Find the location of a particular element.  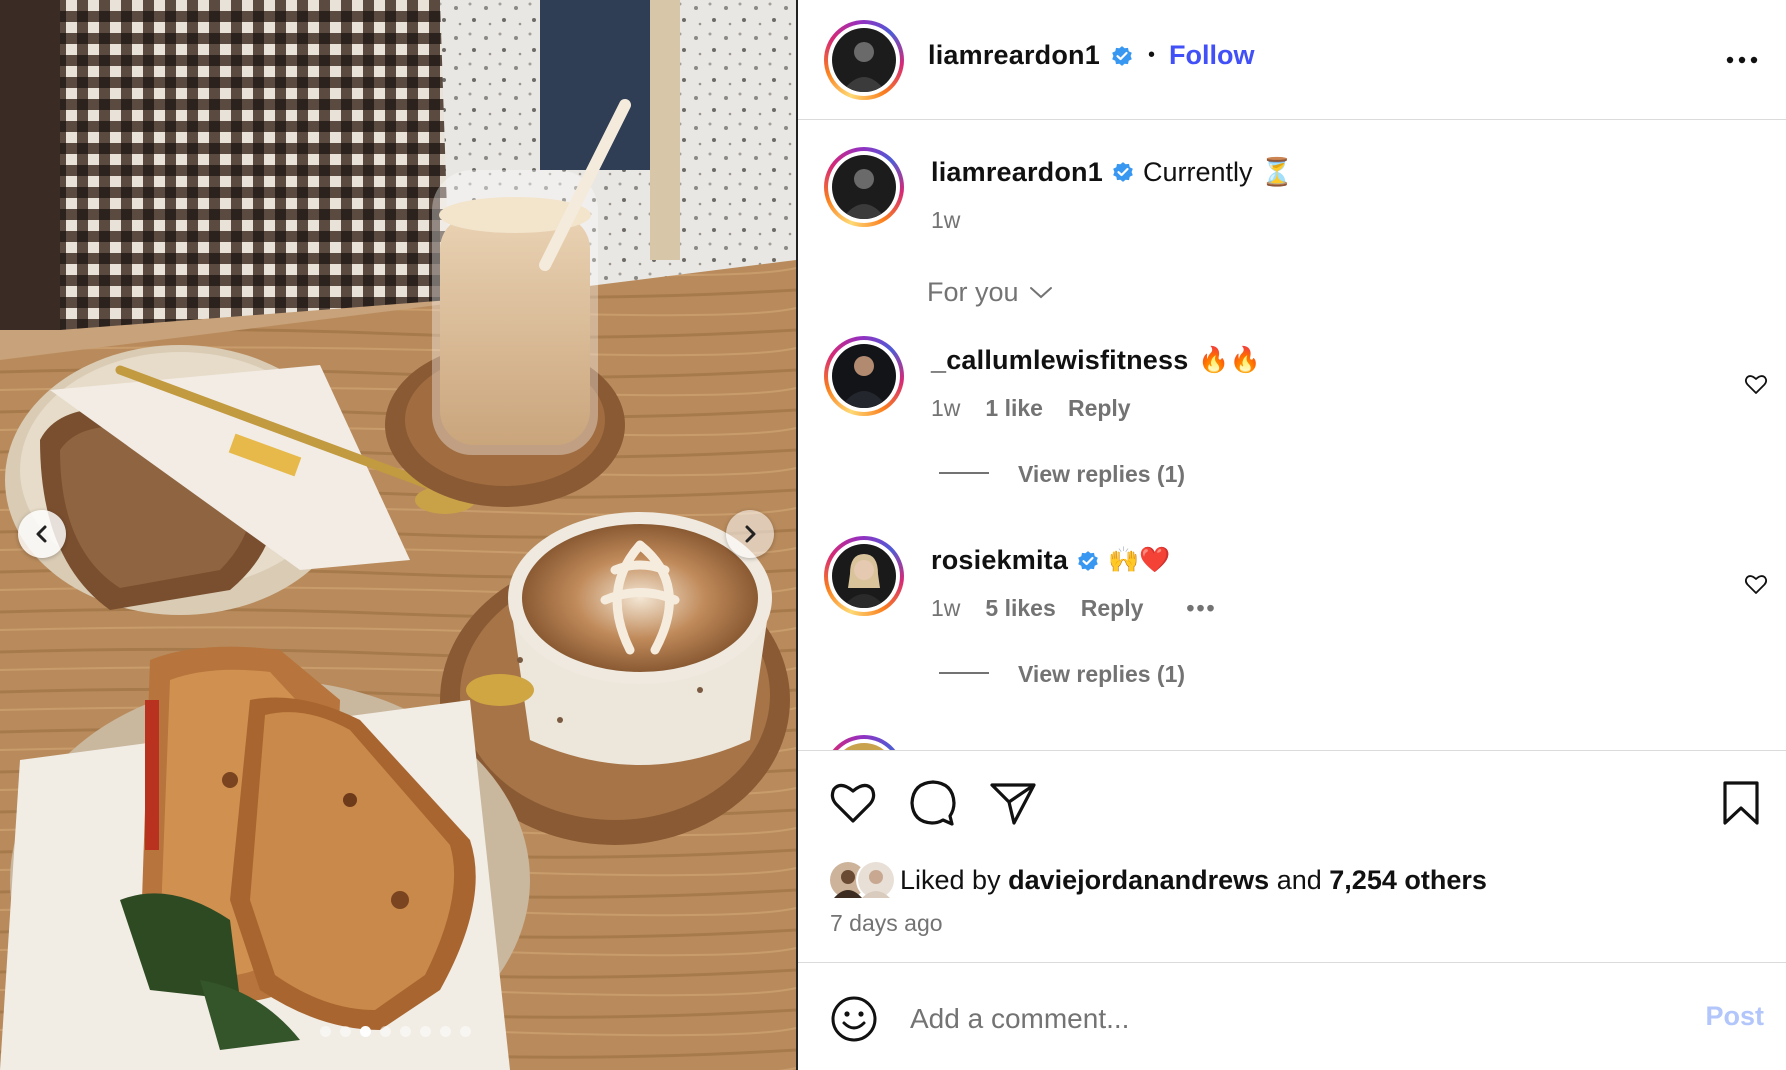

liker-avatars is located at coordinates (863, 880).